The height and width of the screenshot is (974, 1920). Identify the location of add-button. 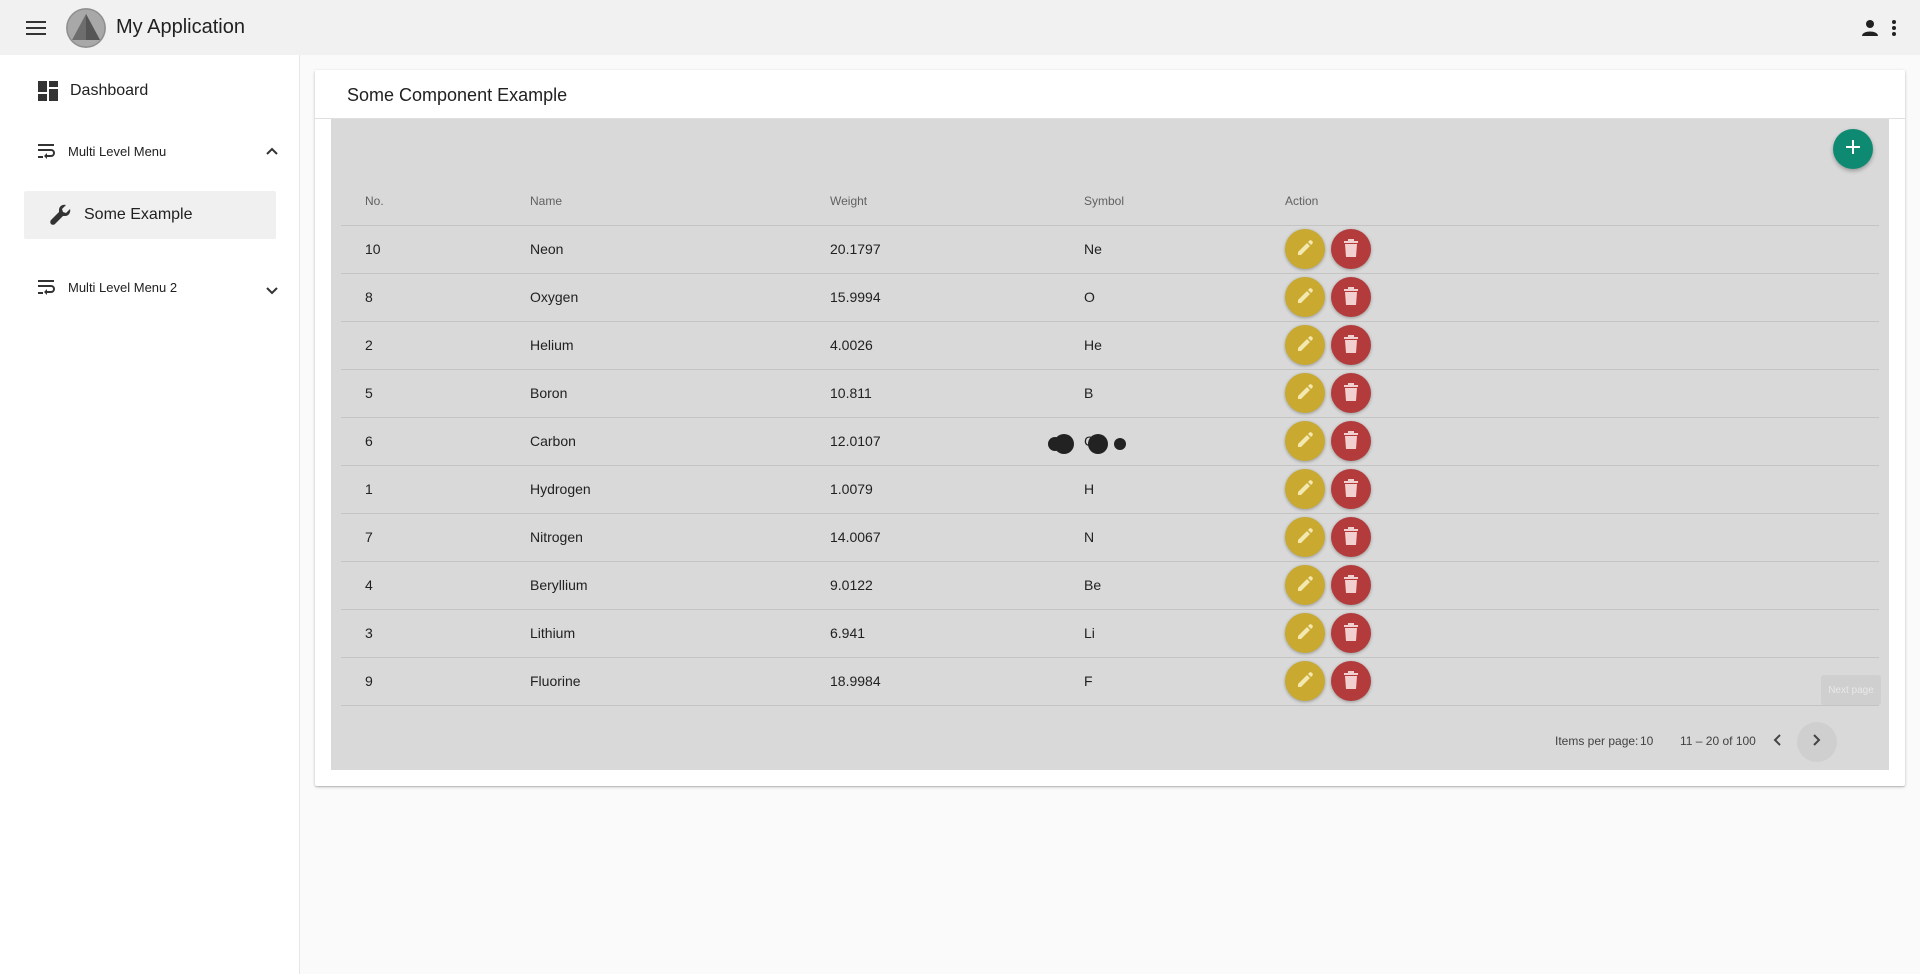
(1853, 149).